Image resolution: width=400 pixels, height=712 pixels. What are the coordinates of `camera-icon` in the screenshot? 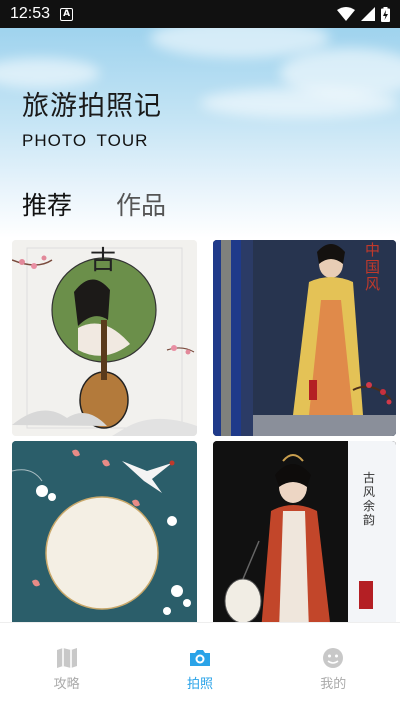 It's located at (199, 658).